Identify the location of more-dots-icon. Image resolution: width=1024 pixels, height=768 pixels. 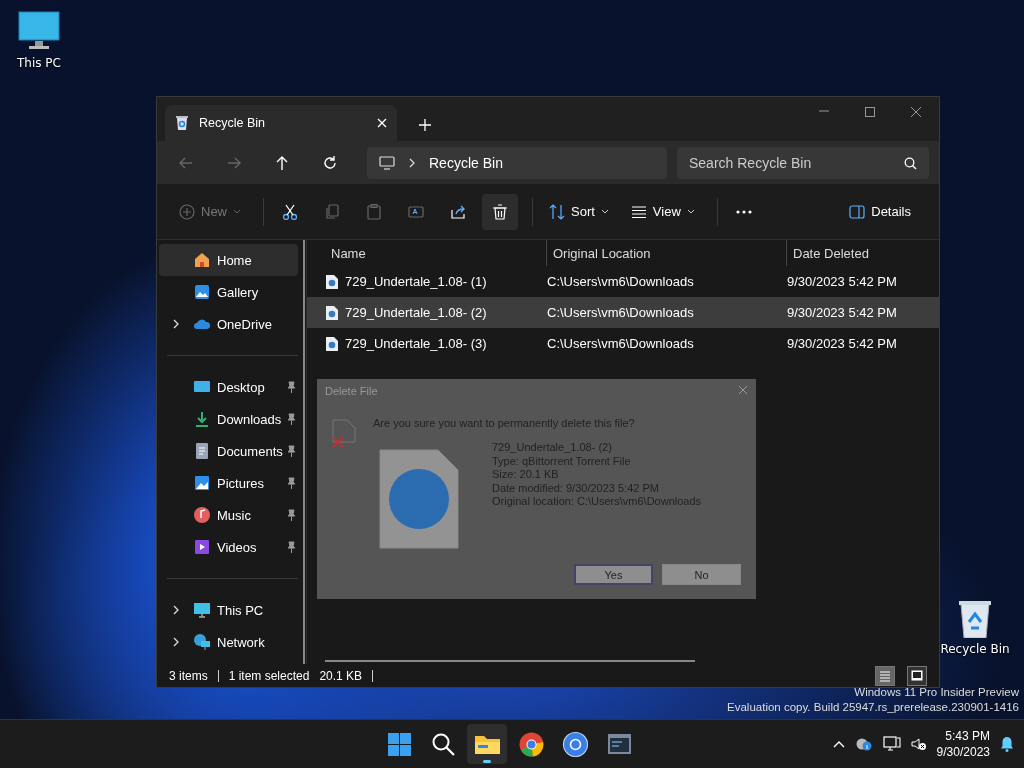
(743, 211).